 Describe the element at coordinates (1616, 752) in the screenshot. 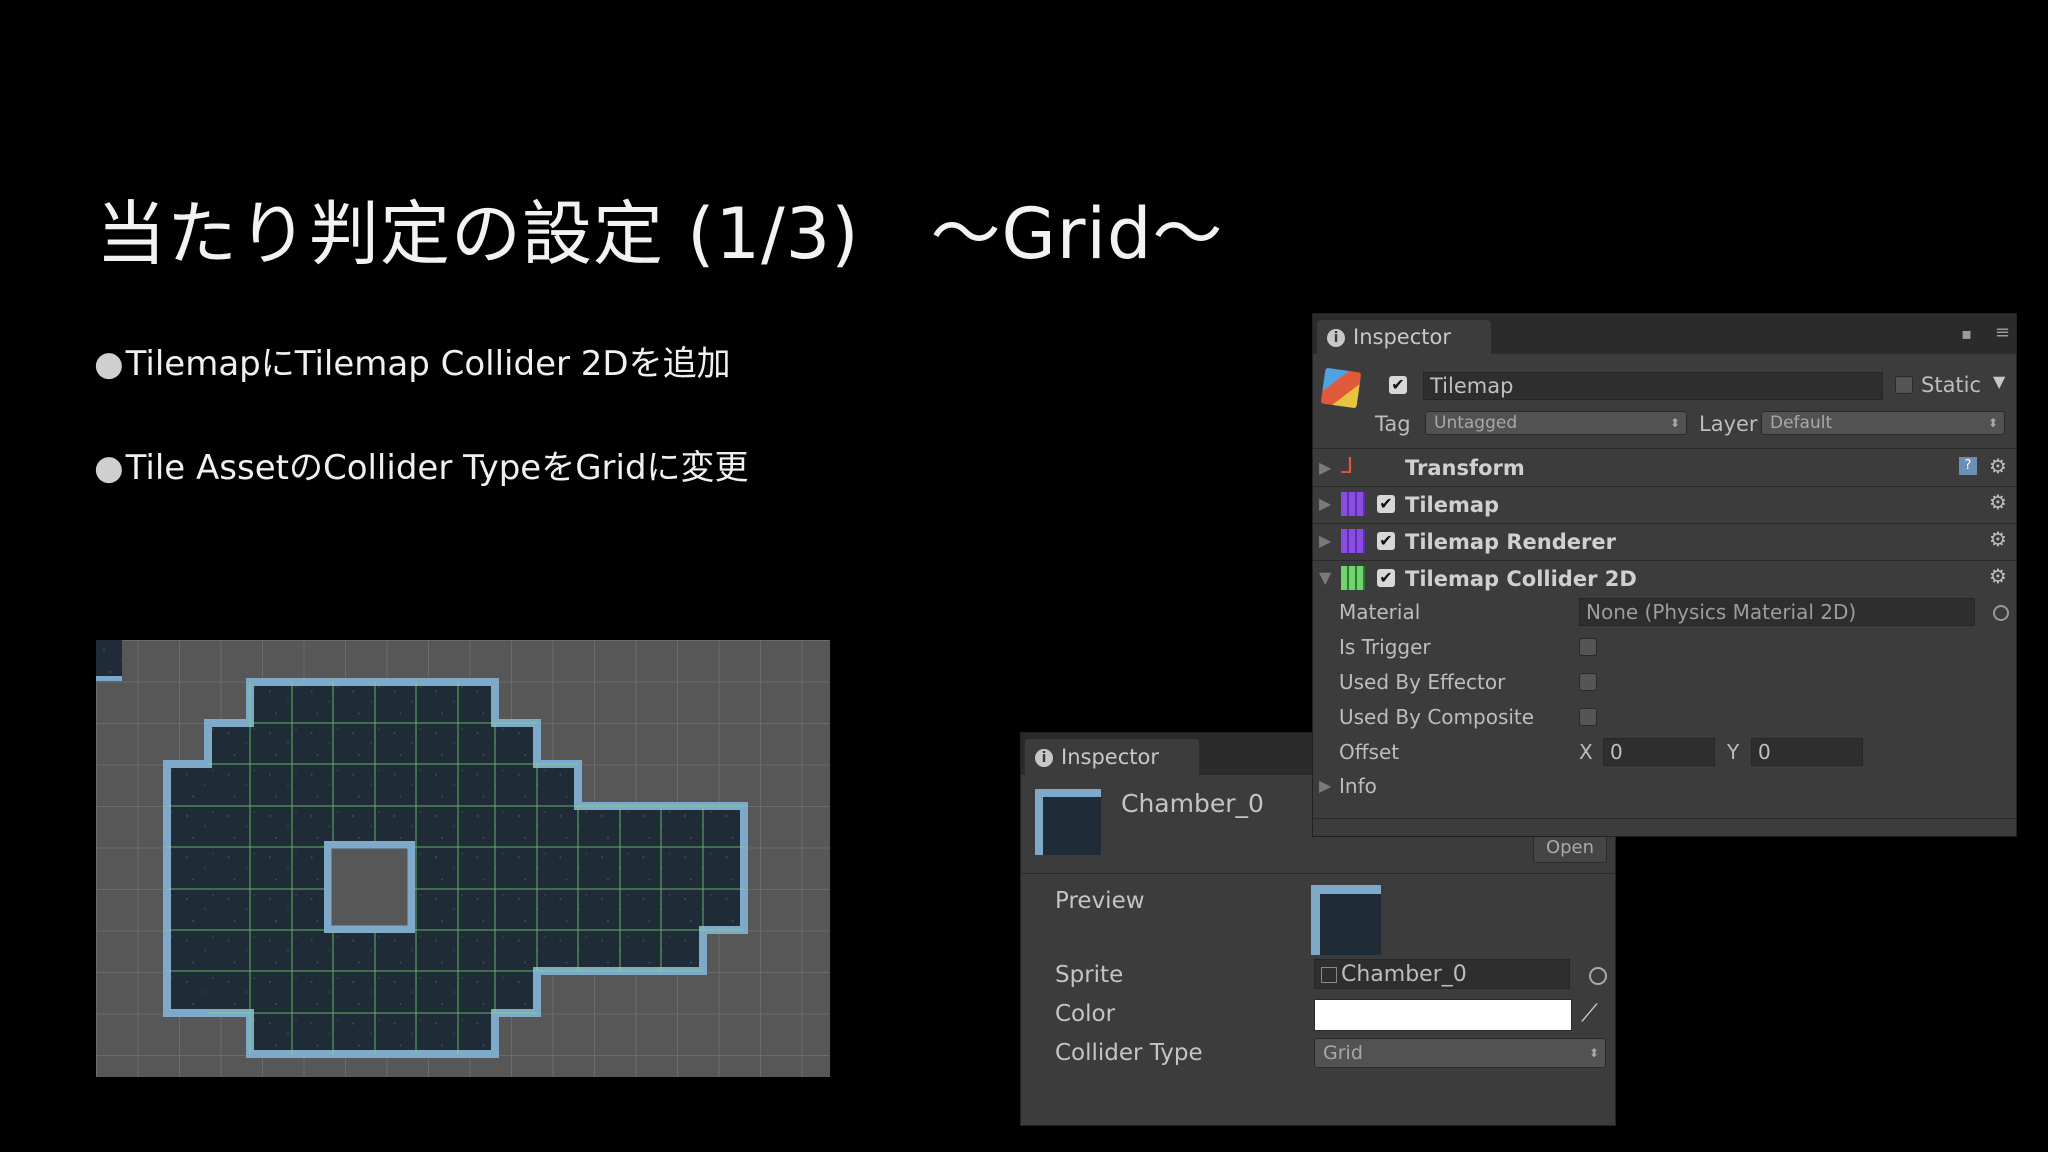

I see `offset-x-value: 0` at that location.